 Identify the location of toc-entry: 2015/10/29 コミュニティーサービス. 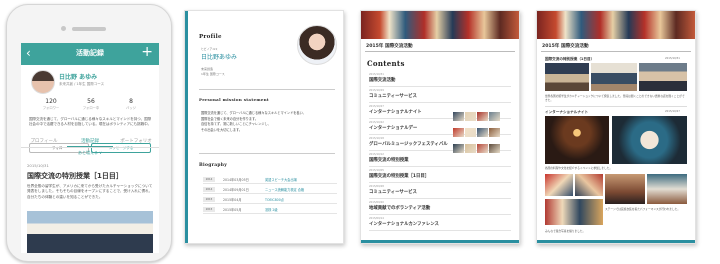
(409, 94).